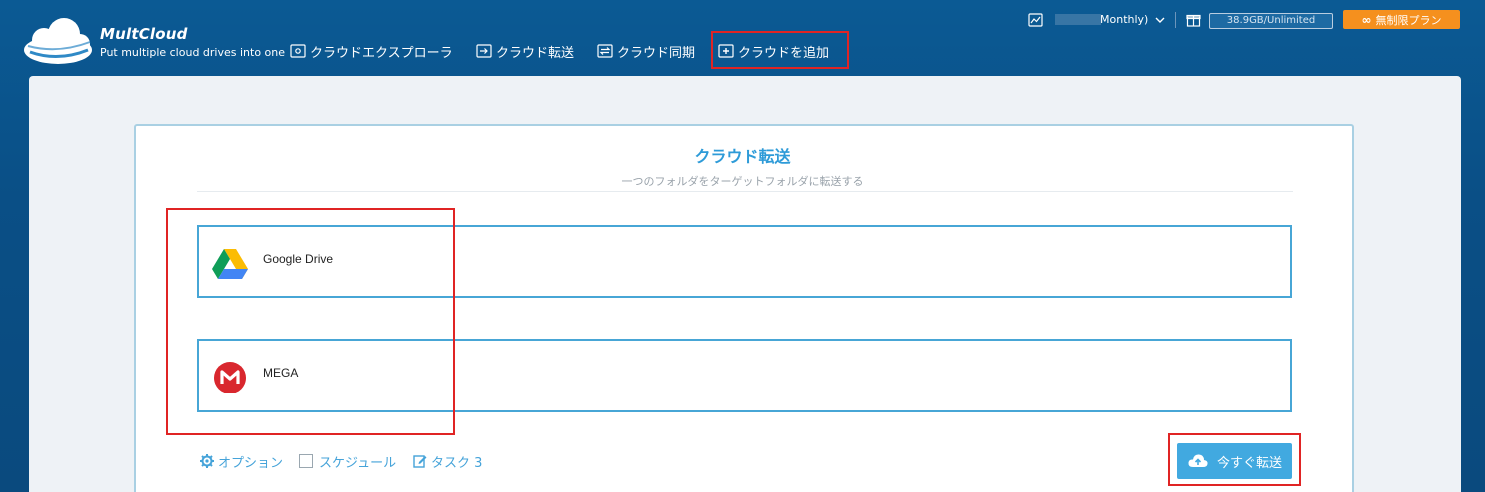 The height and width of the screenshot is (492, 1485). Describe the element at coordinates (230, 263) in the screenshot. I see `google-drive-icon` at that location.